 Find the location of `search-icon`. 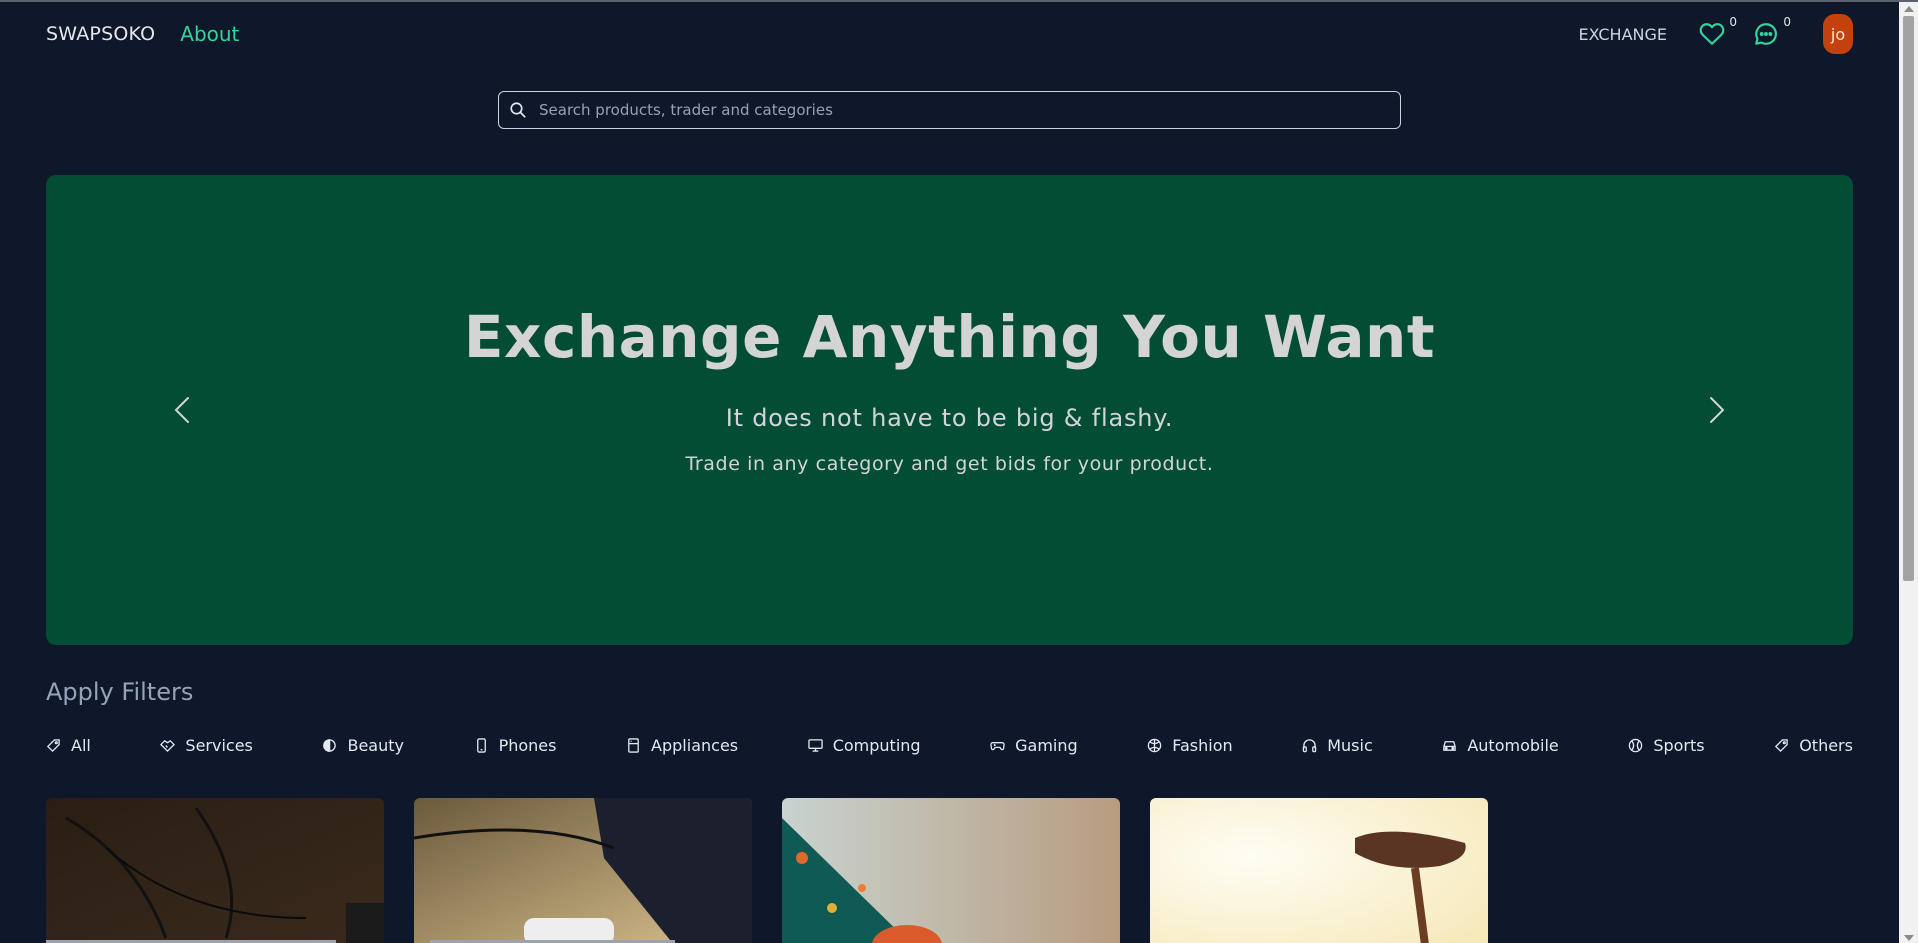

search-icon is located at coordinates (518, 110).